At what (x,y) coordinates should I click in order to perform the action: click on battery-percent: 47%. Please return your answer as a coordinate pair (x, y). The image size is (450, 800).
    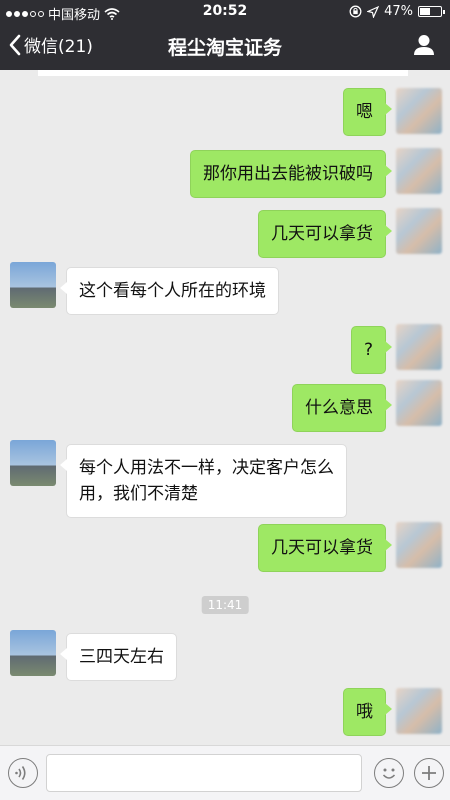
    Looking at the image, I should click on (398, 11).